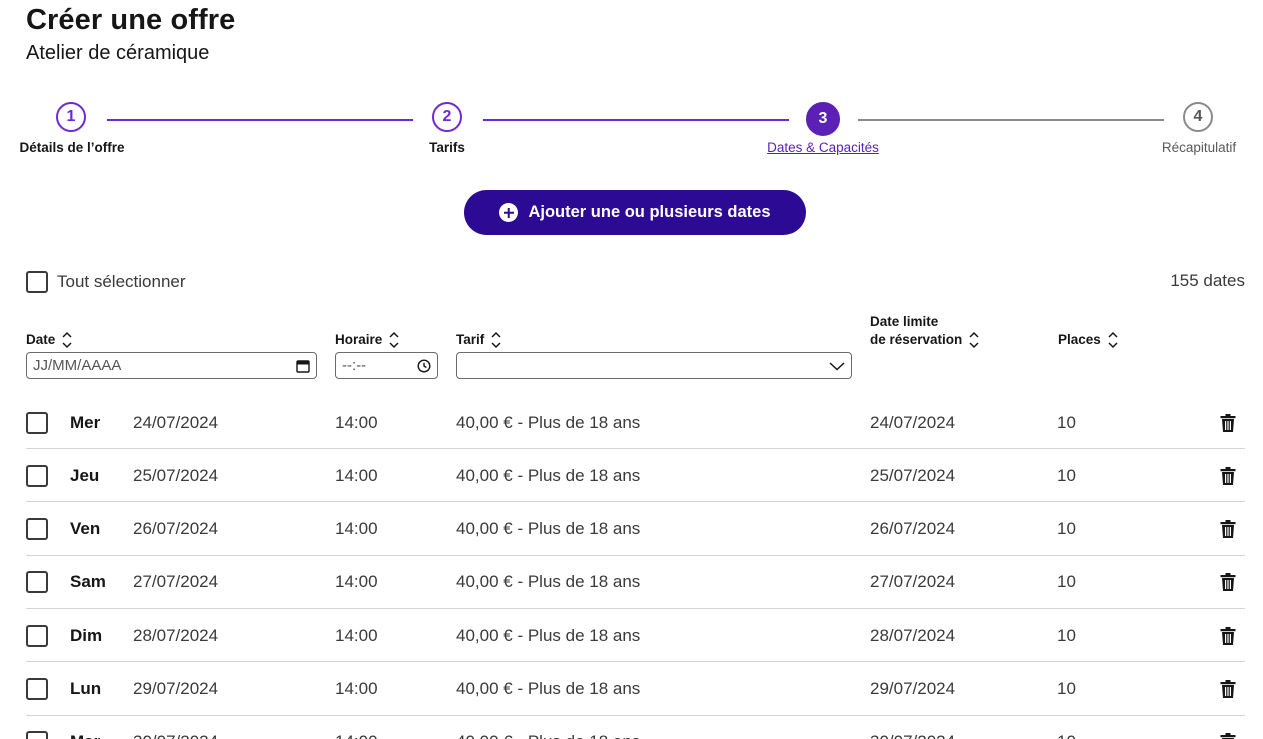 The height and width of the screenshot is (739, 1263). What do you see at coordinates (85, 529) in the screenshot?
I see `row-day: Ven` at bounding box center [85, 529].